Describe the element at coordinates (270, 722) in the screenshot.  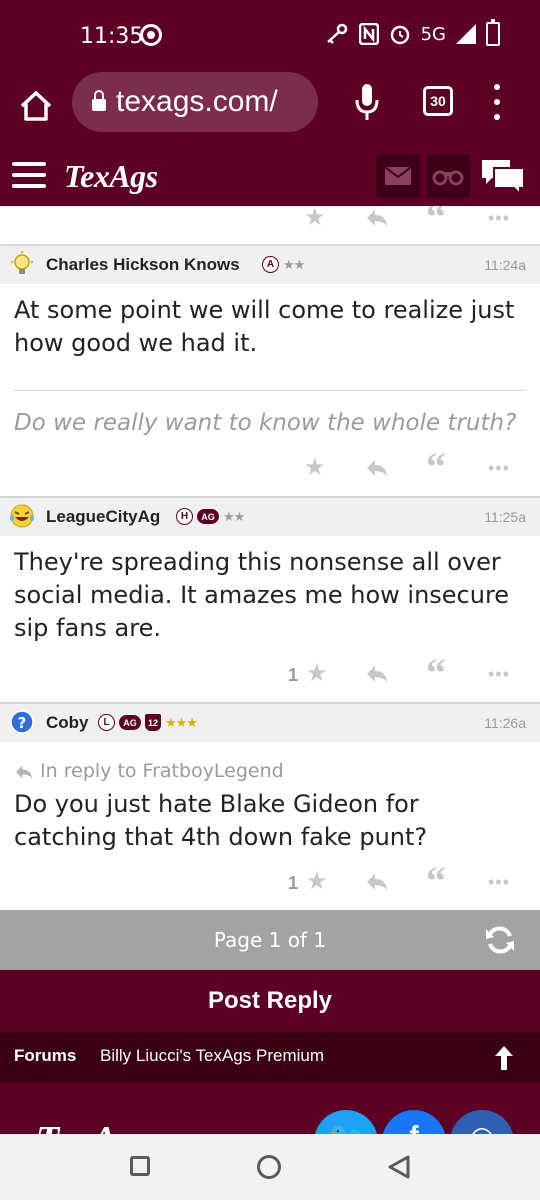
I see `post-header: ? Coby L AG 12 ★★★ 11:26a` at that location.